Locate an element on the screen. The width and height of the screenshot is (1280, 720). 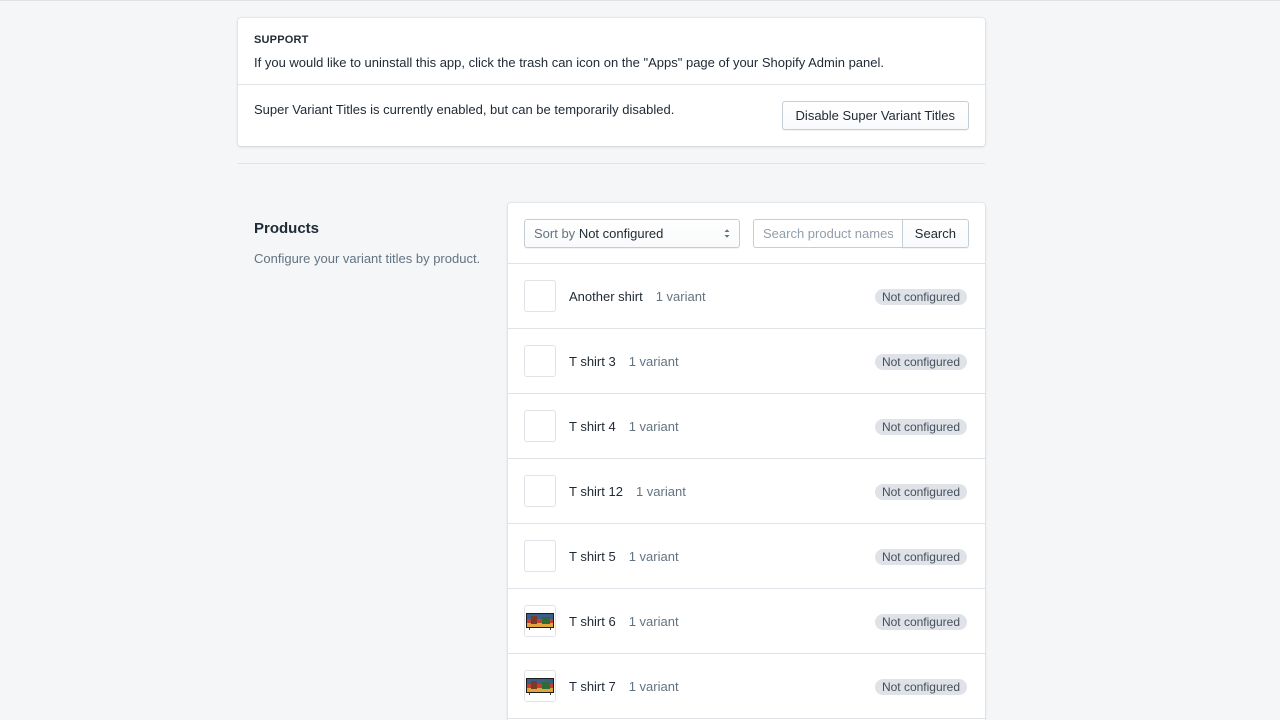
product-name: T shirt 12 is located at coordinates (596, 491).